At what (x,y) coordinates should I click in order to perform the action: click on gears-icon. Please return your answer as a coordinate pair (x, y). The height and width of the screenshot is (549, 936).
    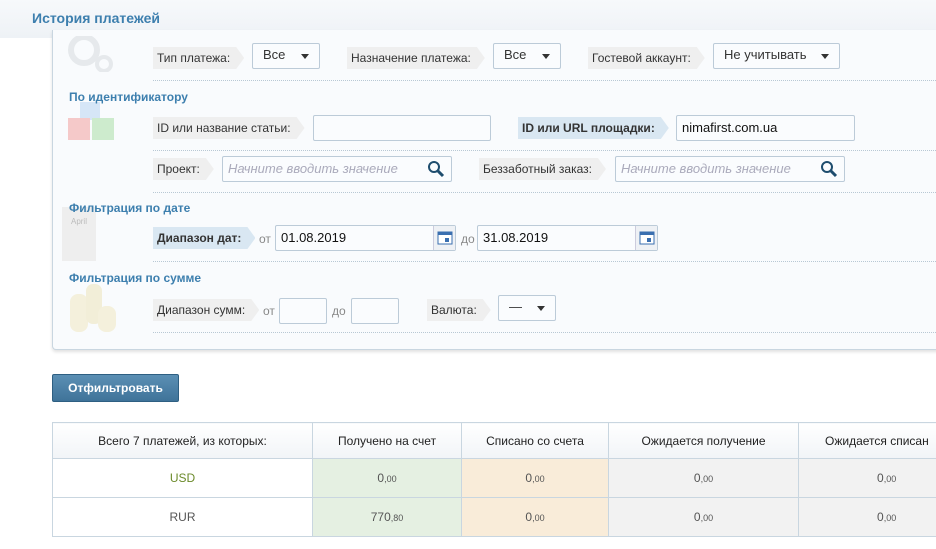
    Looking at the image, I should click on (90, 54).